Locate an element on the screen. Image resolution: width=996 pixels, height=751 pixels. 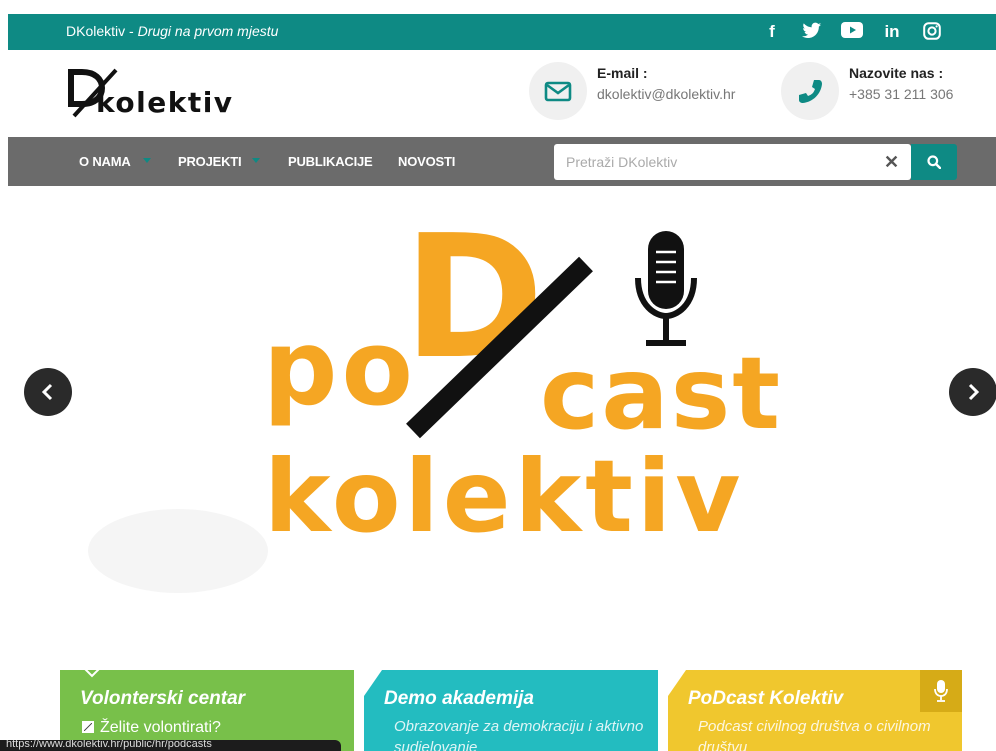
search-icon is located at coordinates (934, 162).